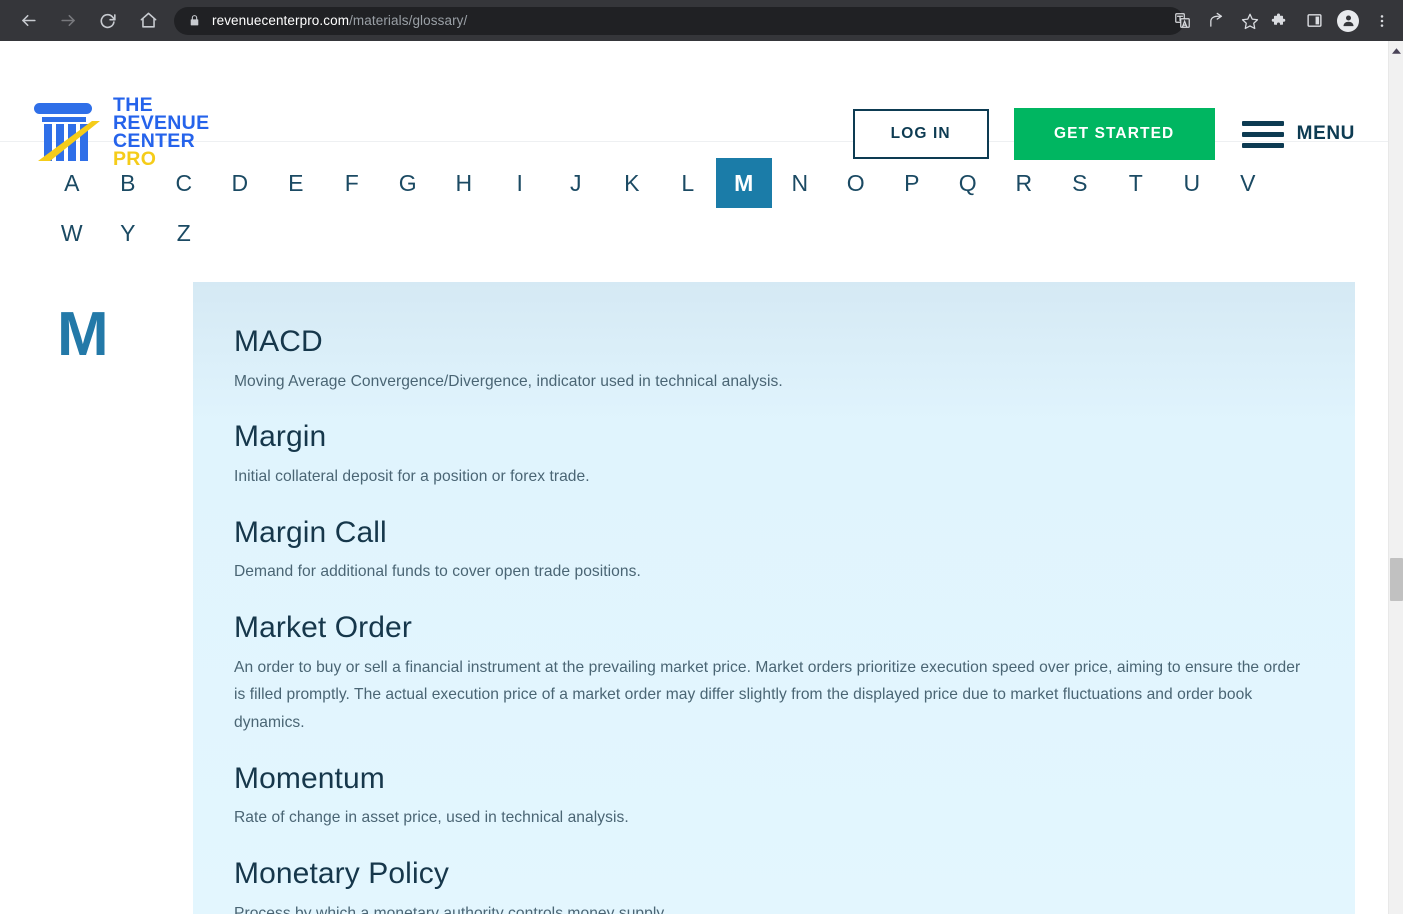 Image resolution: width=1403 pixels, height=914 pixels. Describe the element at coordinates (576, 183) in the screenshot. I see `alpha-link-j: J` at that location.